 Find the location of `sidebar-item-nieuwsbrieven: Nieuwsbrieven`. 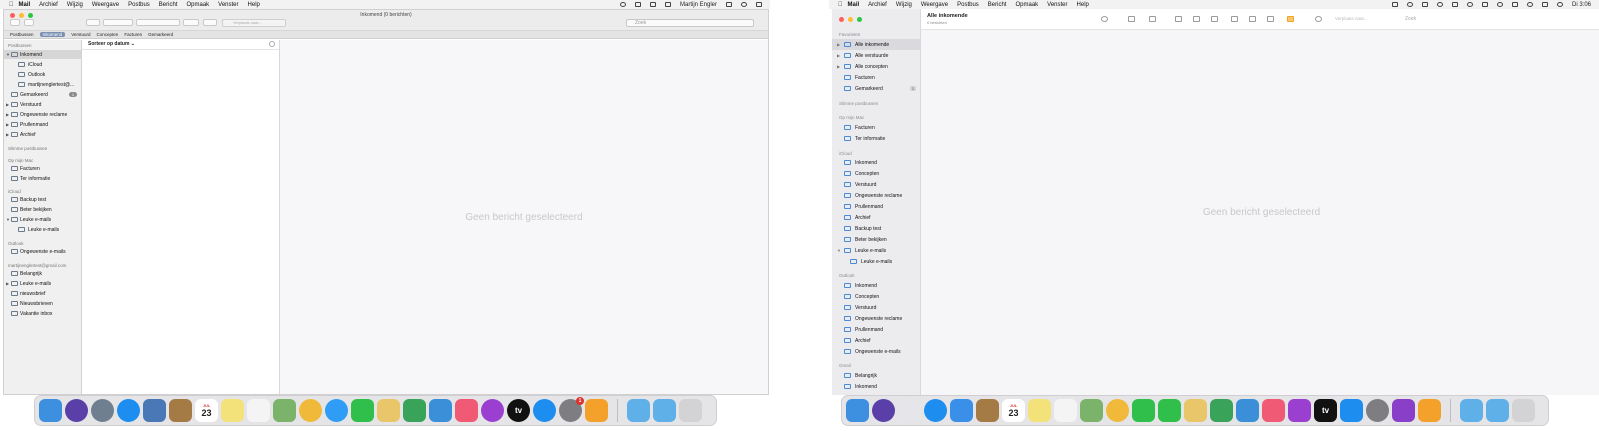

sidebar-item-nieuwsbrieven: Nieuwsbrieven is located at coordinates (42, 303).